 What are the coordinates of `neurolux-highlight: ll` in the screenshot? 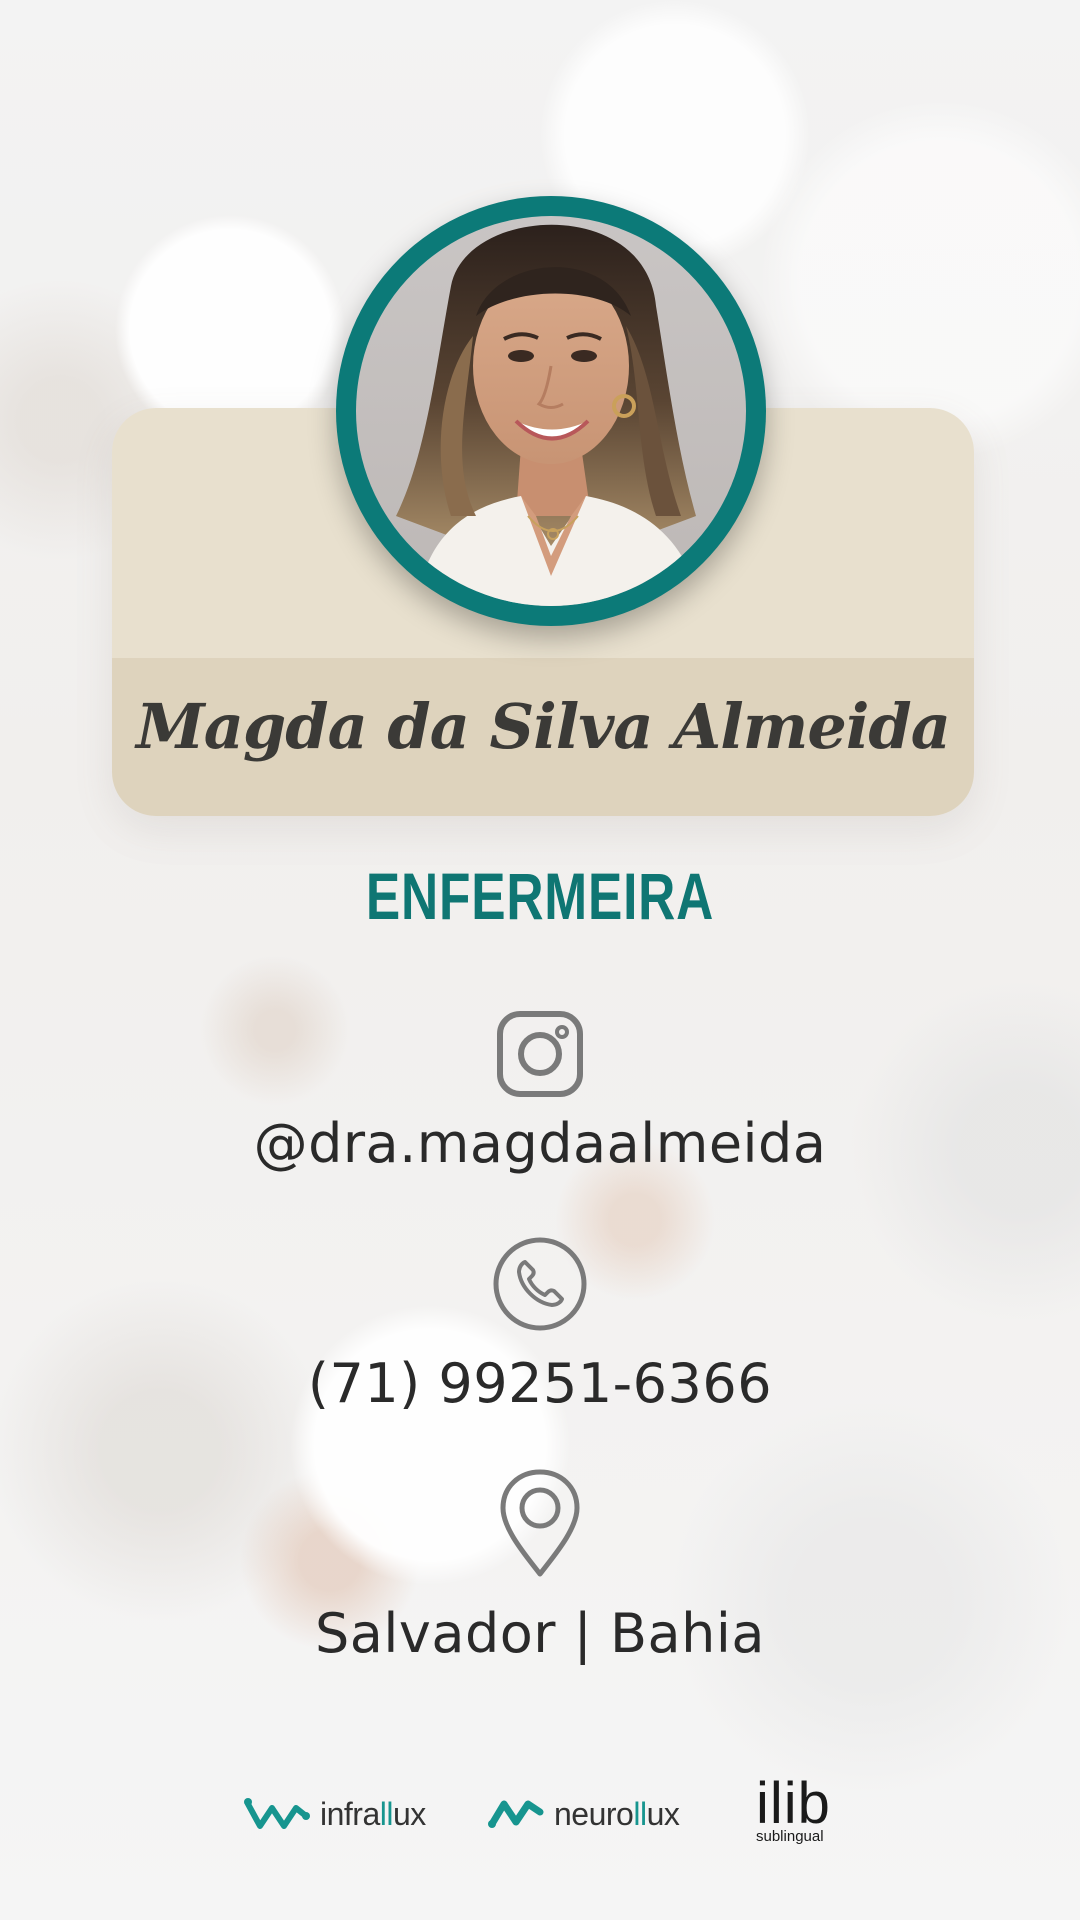 It's located at (640, 1813).